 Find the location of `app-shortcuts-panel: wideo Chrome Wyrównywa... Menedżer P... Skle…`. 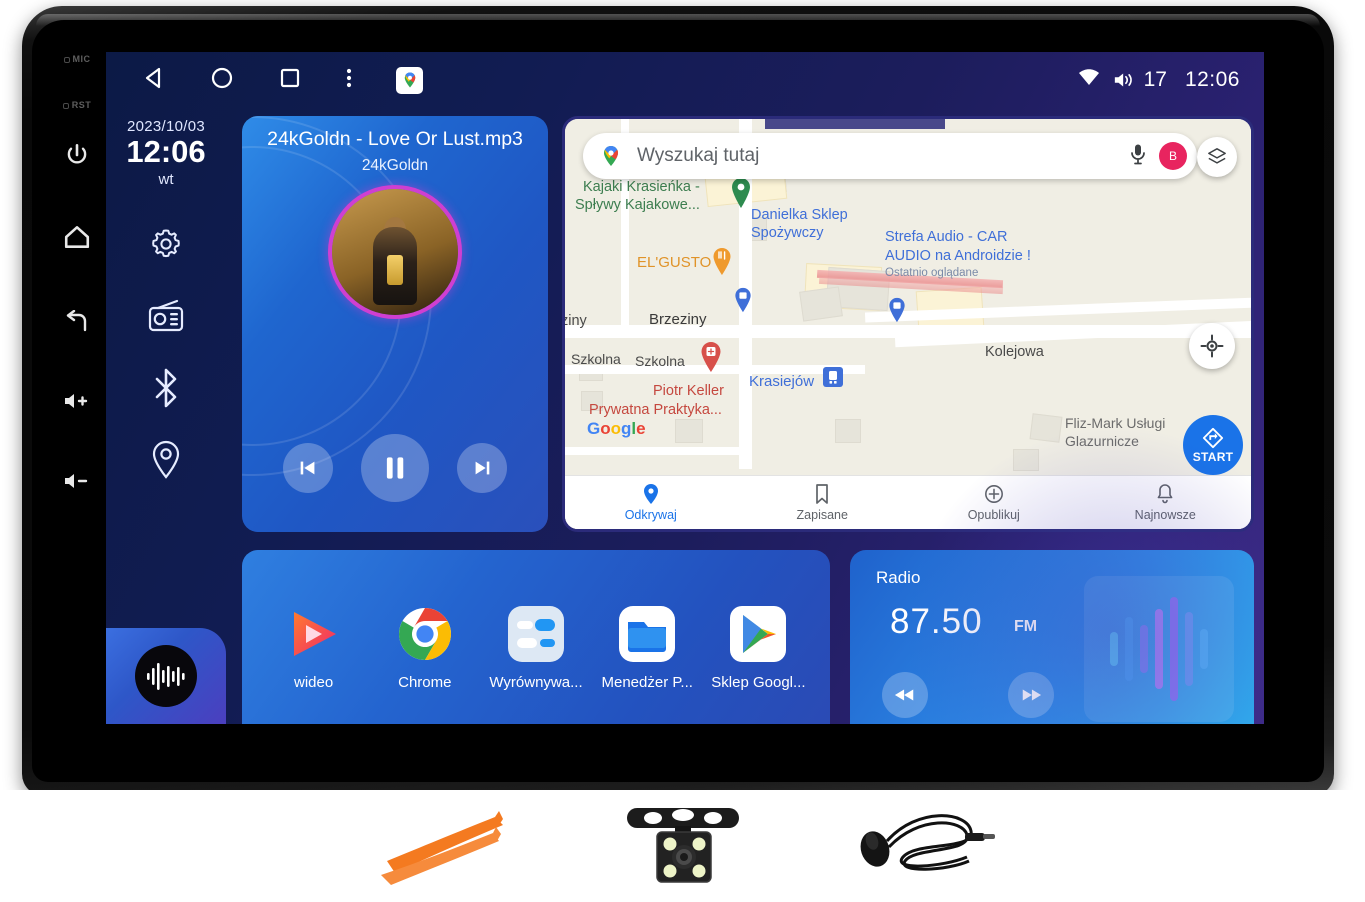

app-shortcuts-panel: wideo Chrome Wyrównywa... Menedżer P... Skle… is located at coordinates (536, 637).